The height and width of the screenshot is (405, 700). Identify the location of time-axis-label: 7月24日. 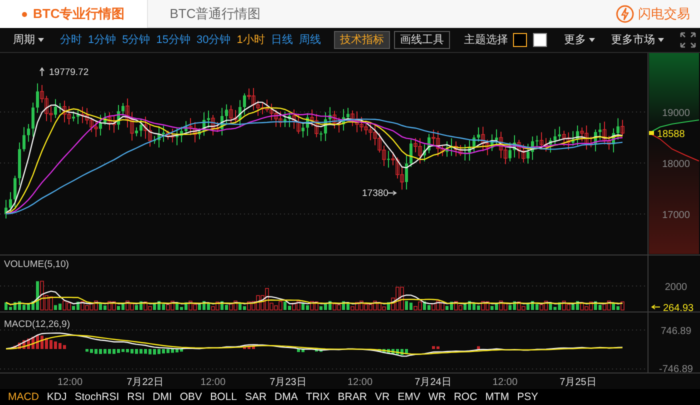
(433, 382).